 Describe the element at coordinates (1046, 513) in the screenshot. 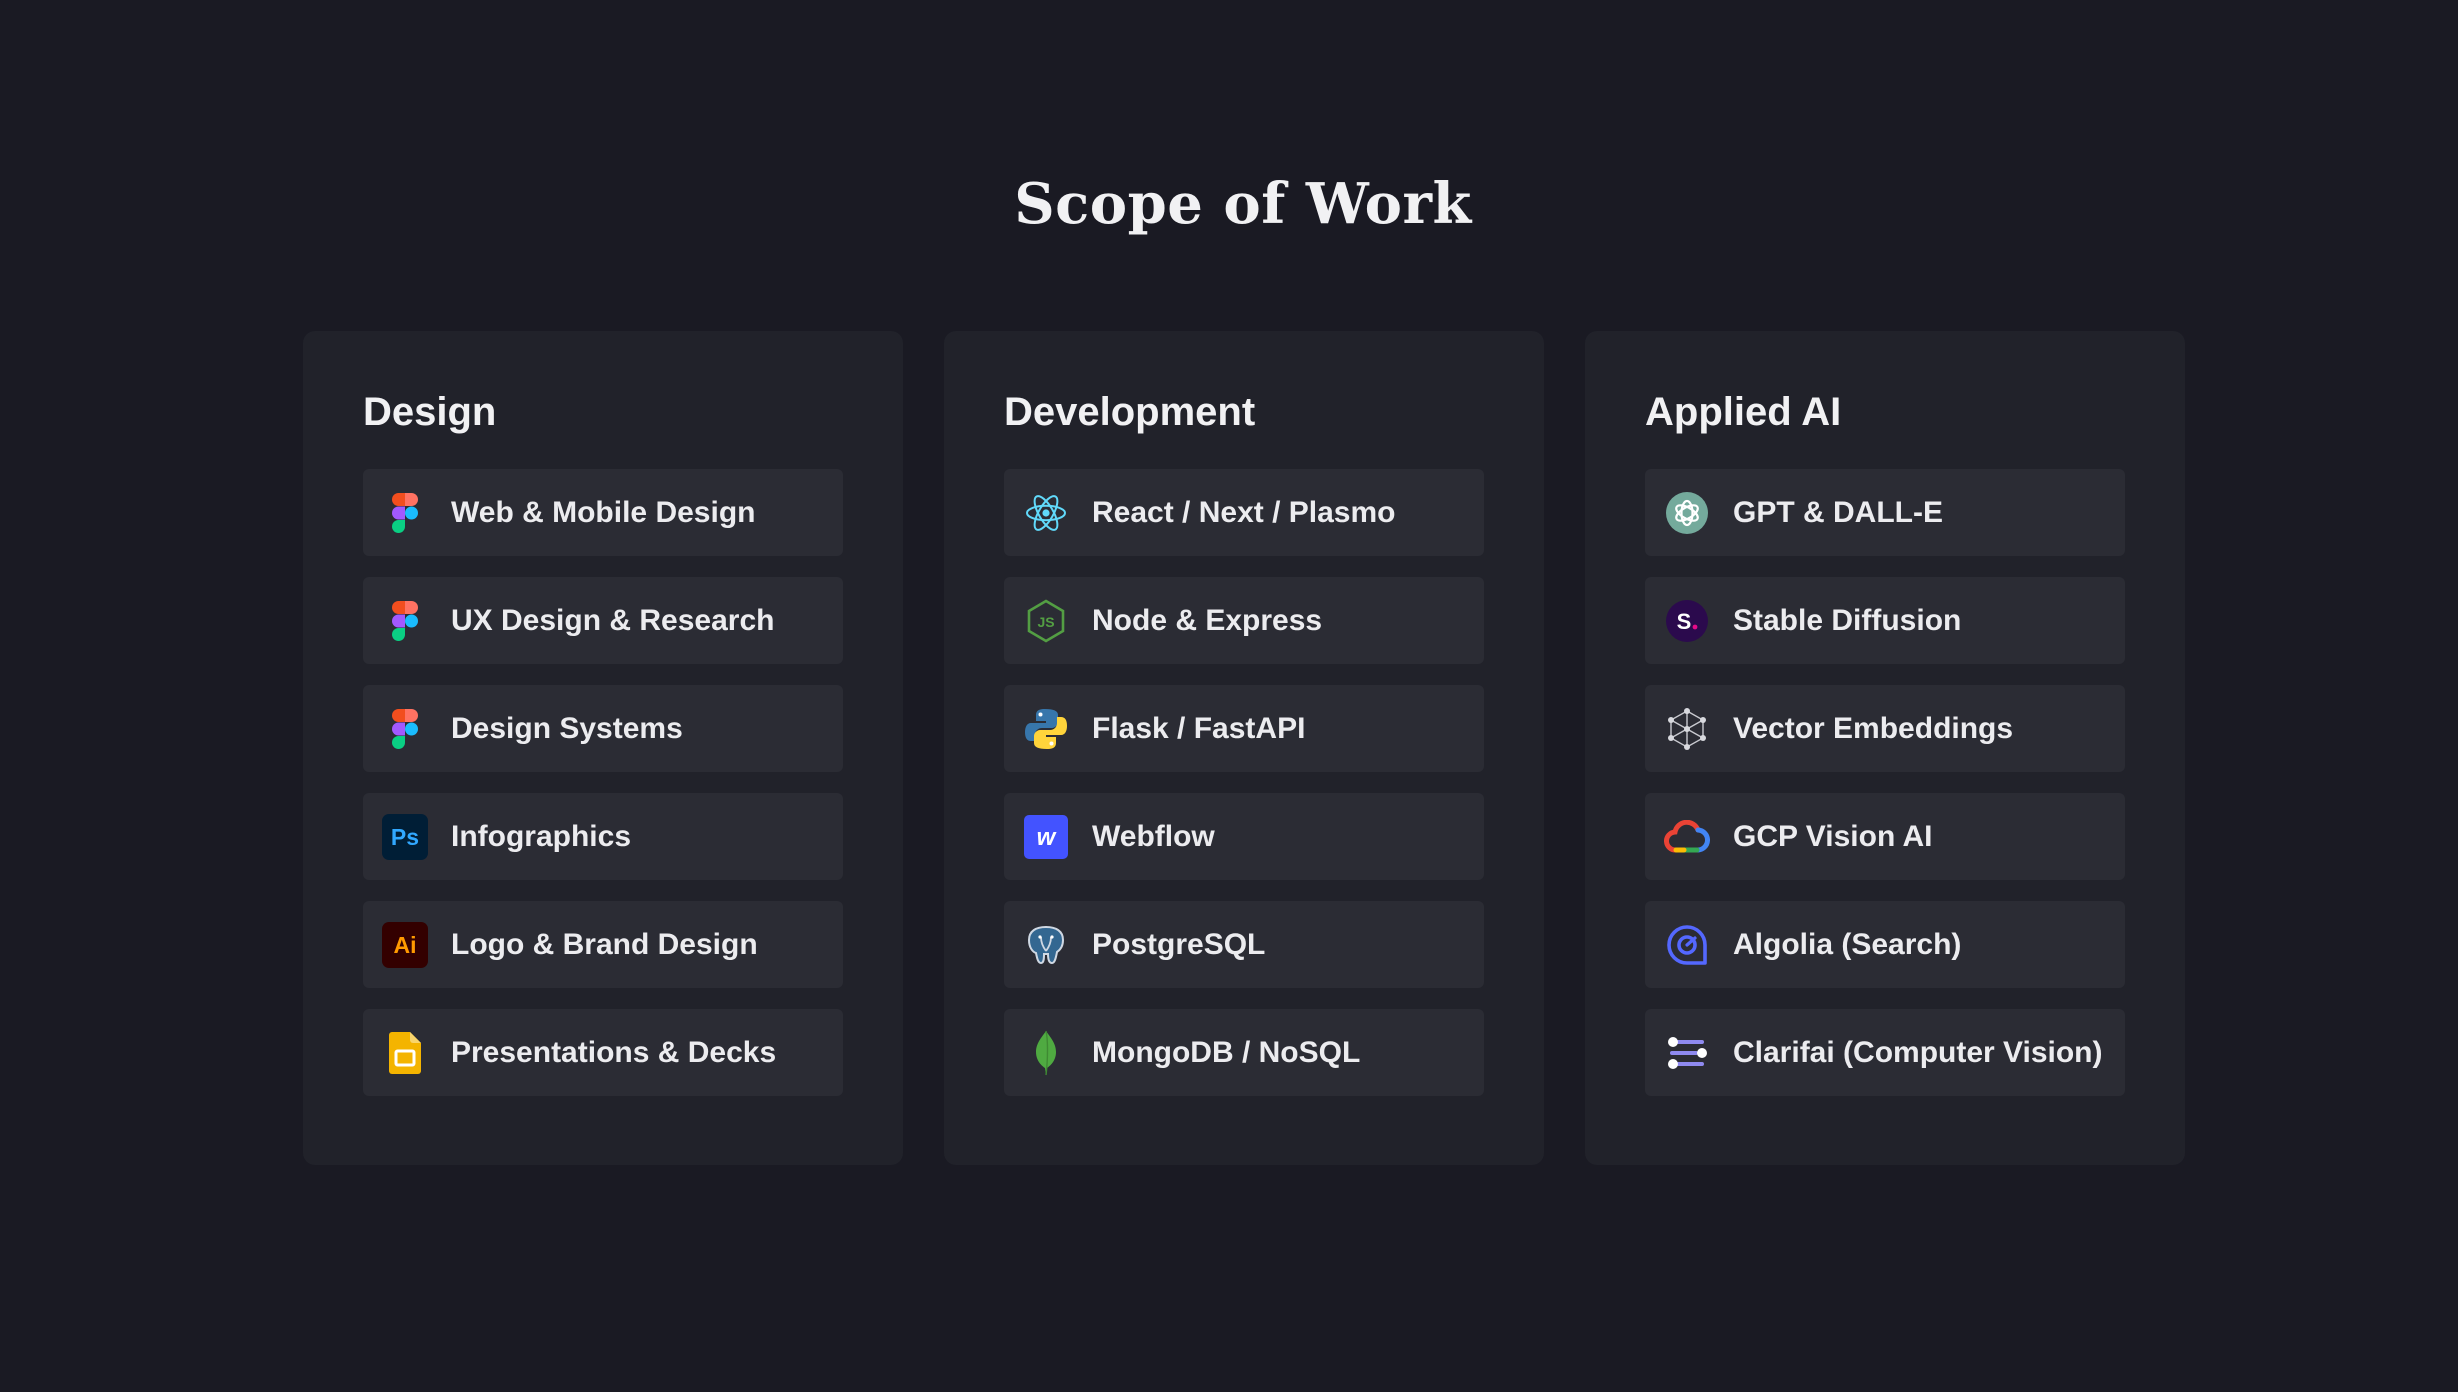

I see `react-icon` at that location.